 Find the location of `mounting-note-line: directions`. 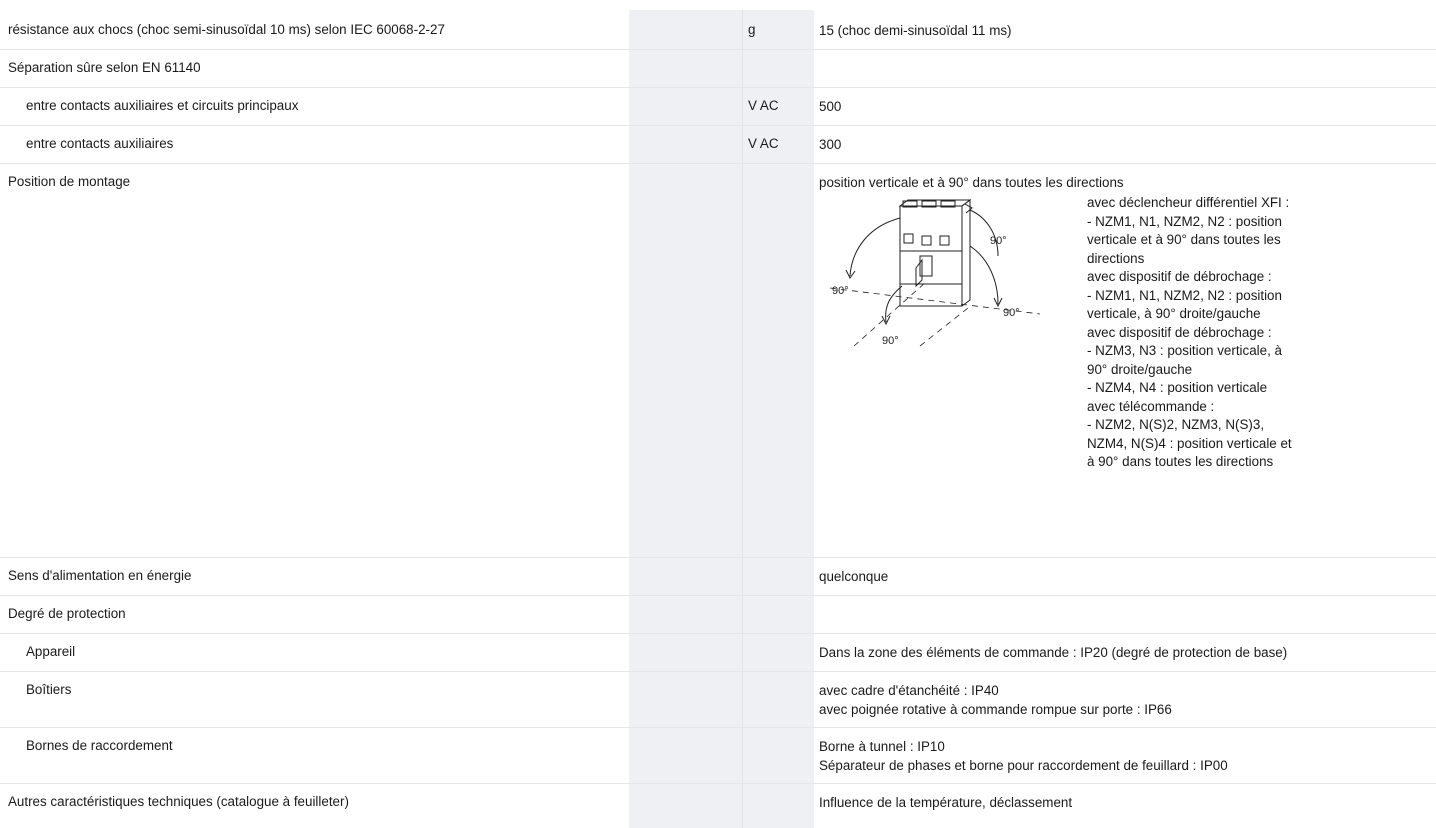

mounting-note-line: directions is located at coordinates (1116, 258).